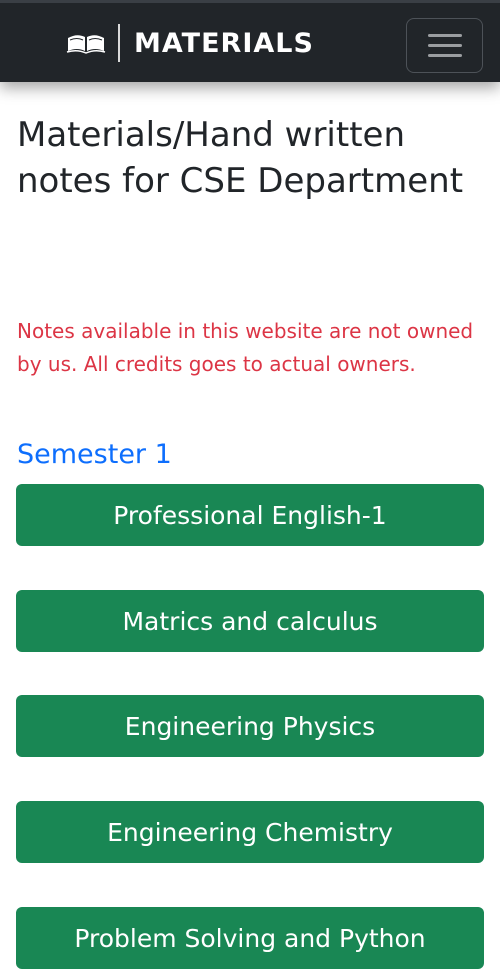 Image resolution: width=500 pixels, height=969 pixels. What do you see at coordinates (250, 726) in the screenshot?
I see `subject-button-engineering-physics: Engineering Physics` at bounding box center [250, 726].